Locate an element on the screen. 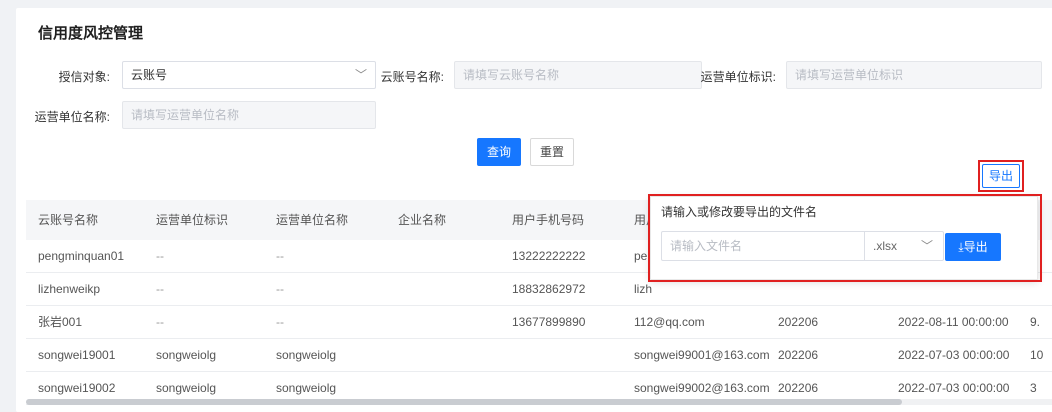  reset-button: 重置 is located at coordinates (552, 152).